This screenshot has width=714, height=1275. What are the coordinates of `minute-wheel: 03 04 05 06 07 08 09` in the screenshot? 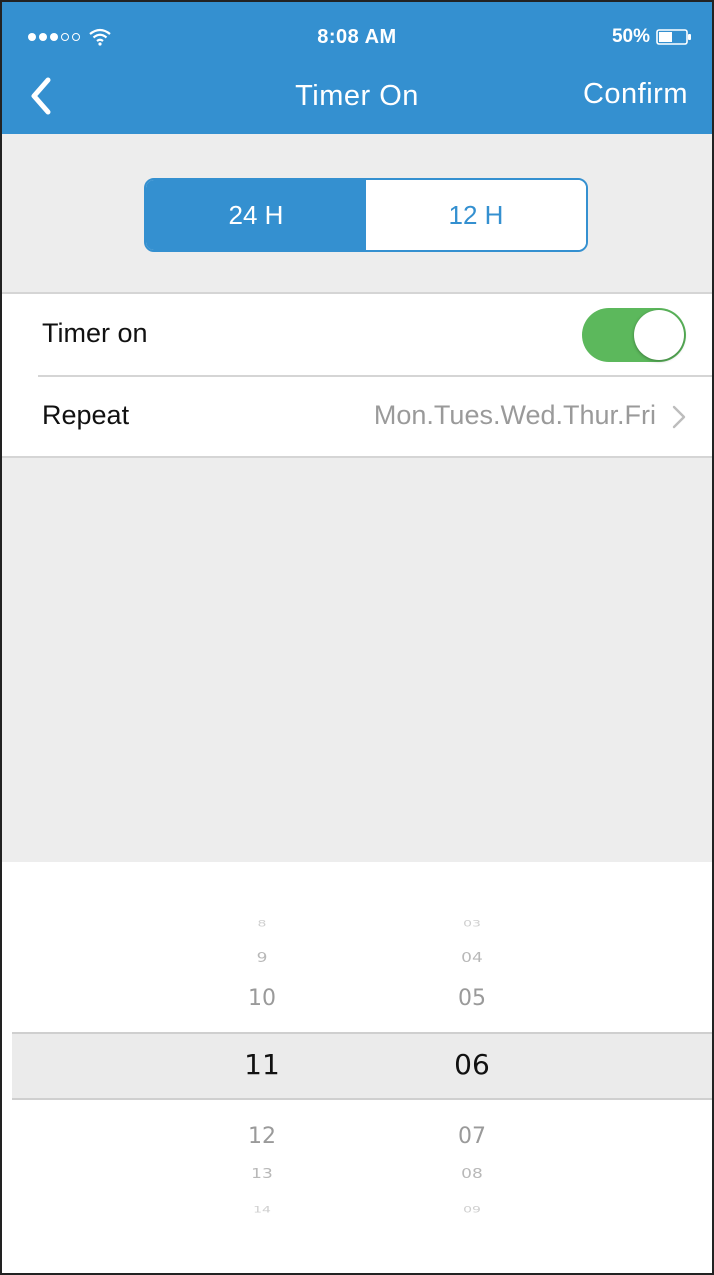 It's located at (472, 1067).